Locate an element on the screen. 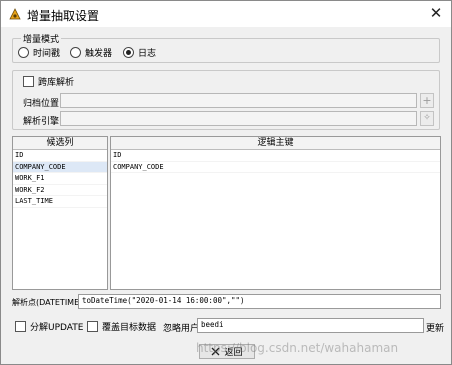  close-icon is located at coordinates (216, 351).